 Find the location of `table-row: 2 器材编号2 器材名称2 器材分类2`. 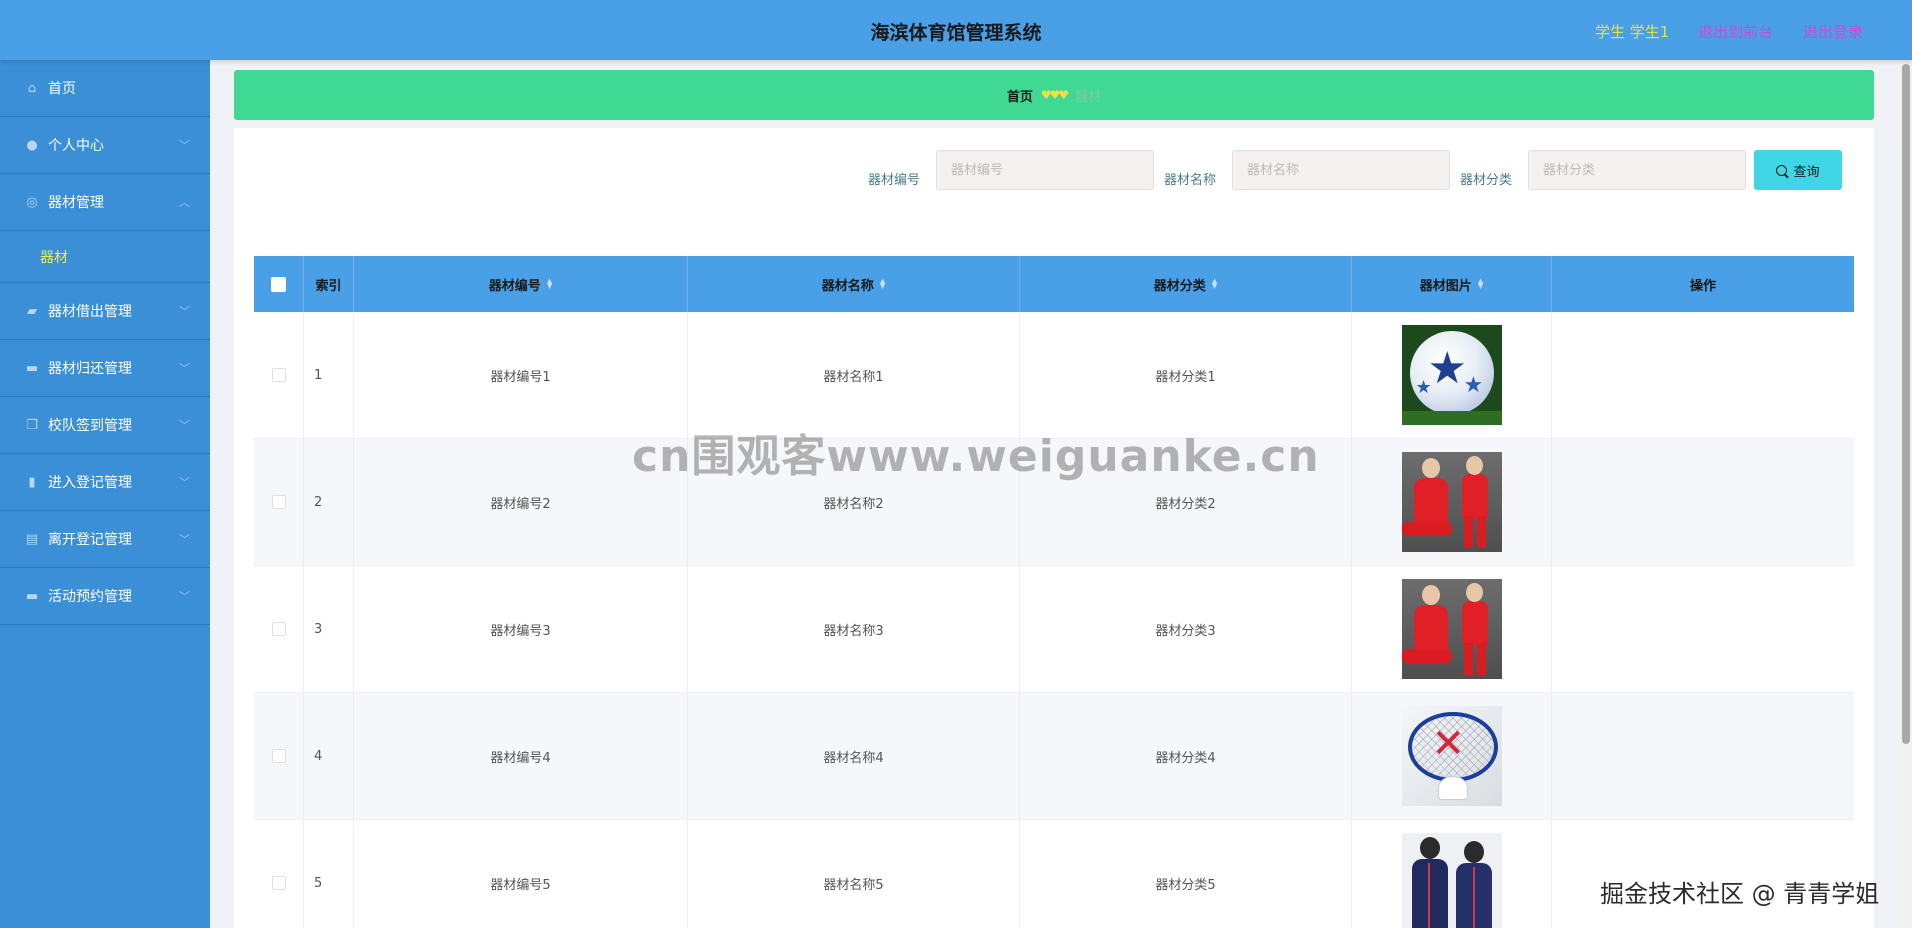

table-row: 2 器材编号2 器材名称2 器材分类2 is located at coordinates (1054, 502).